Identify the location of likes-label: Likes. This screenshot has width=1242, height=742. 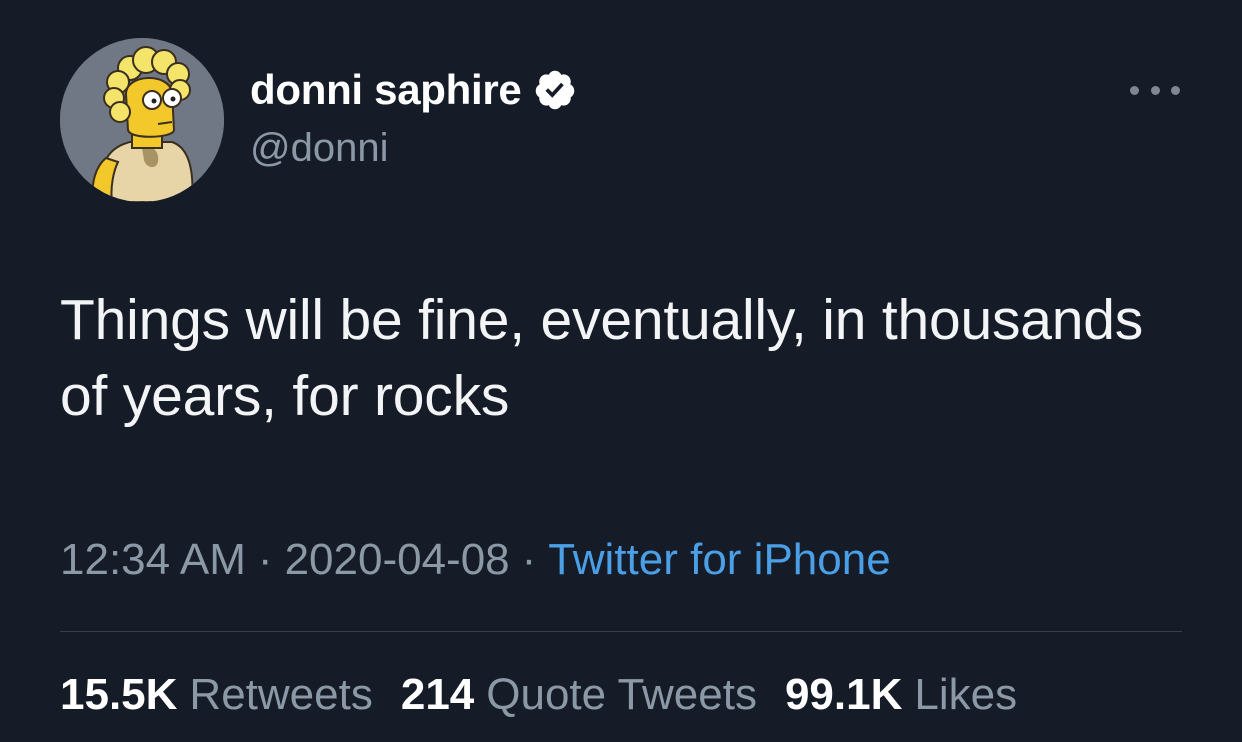
(966, 694).